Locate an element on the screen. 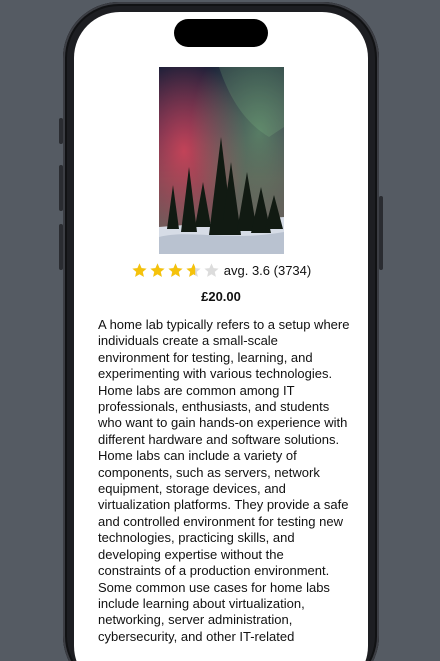  rating-row: avg. 3.6 (3734) is located at coordinates (221, 270).